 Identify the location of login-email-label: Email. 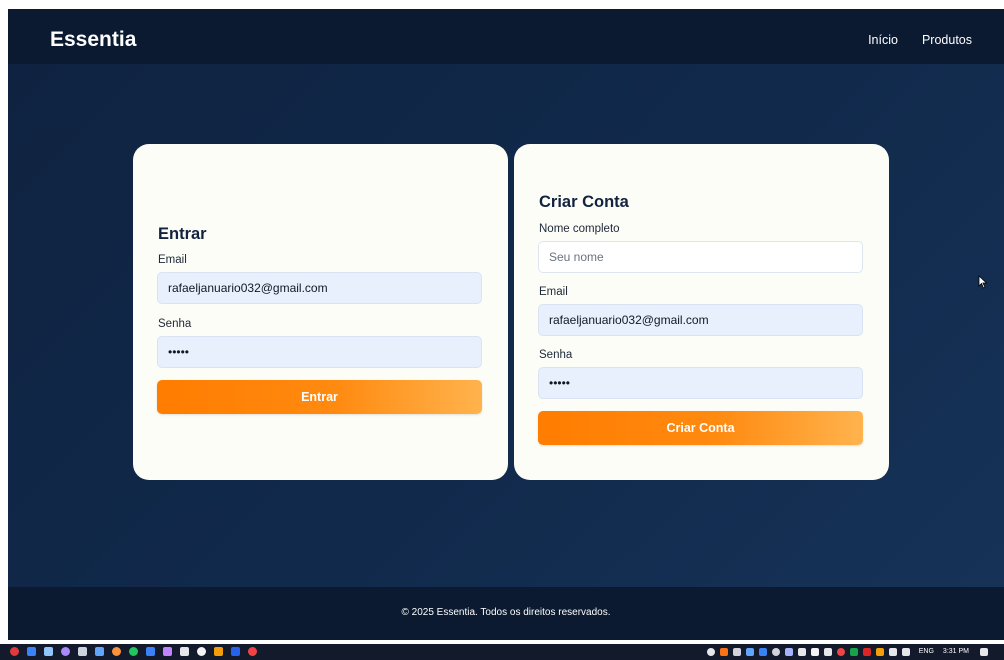
(172, 260).